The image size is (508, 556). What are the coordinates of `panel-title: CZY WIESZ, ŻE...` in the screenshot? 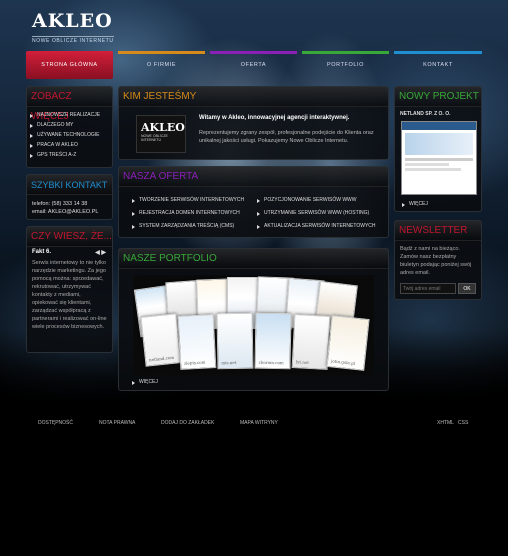 It's located at (69, 237).